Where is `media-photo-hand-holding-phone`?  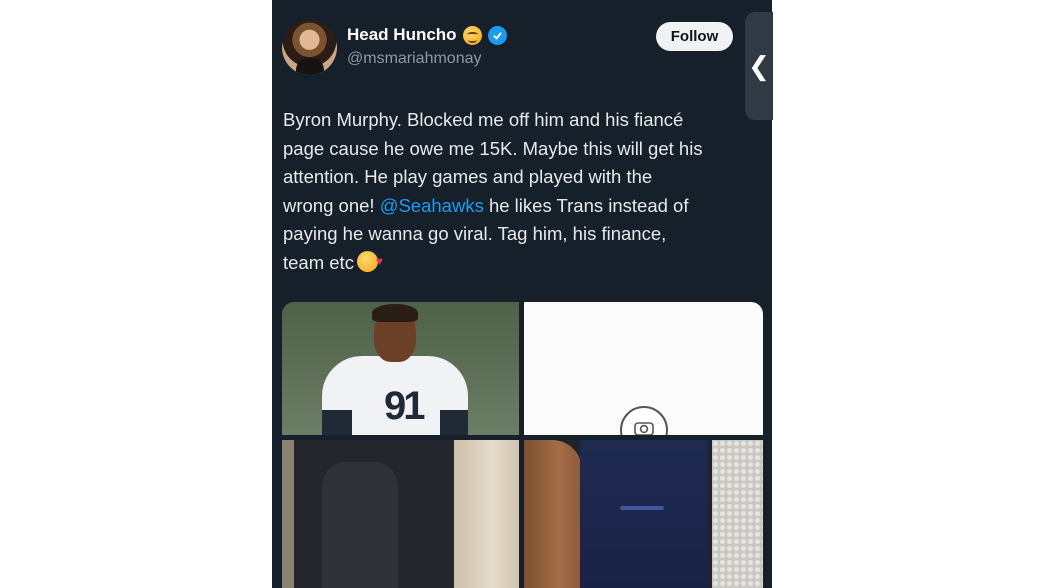 media-photo-hand-holding-phone is located at coordinates (643, 514).